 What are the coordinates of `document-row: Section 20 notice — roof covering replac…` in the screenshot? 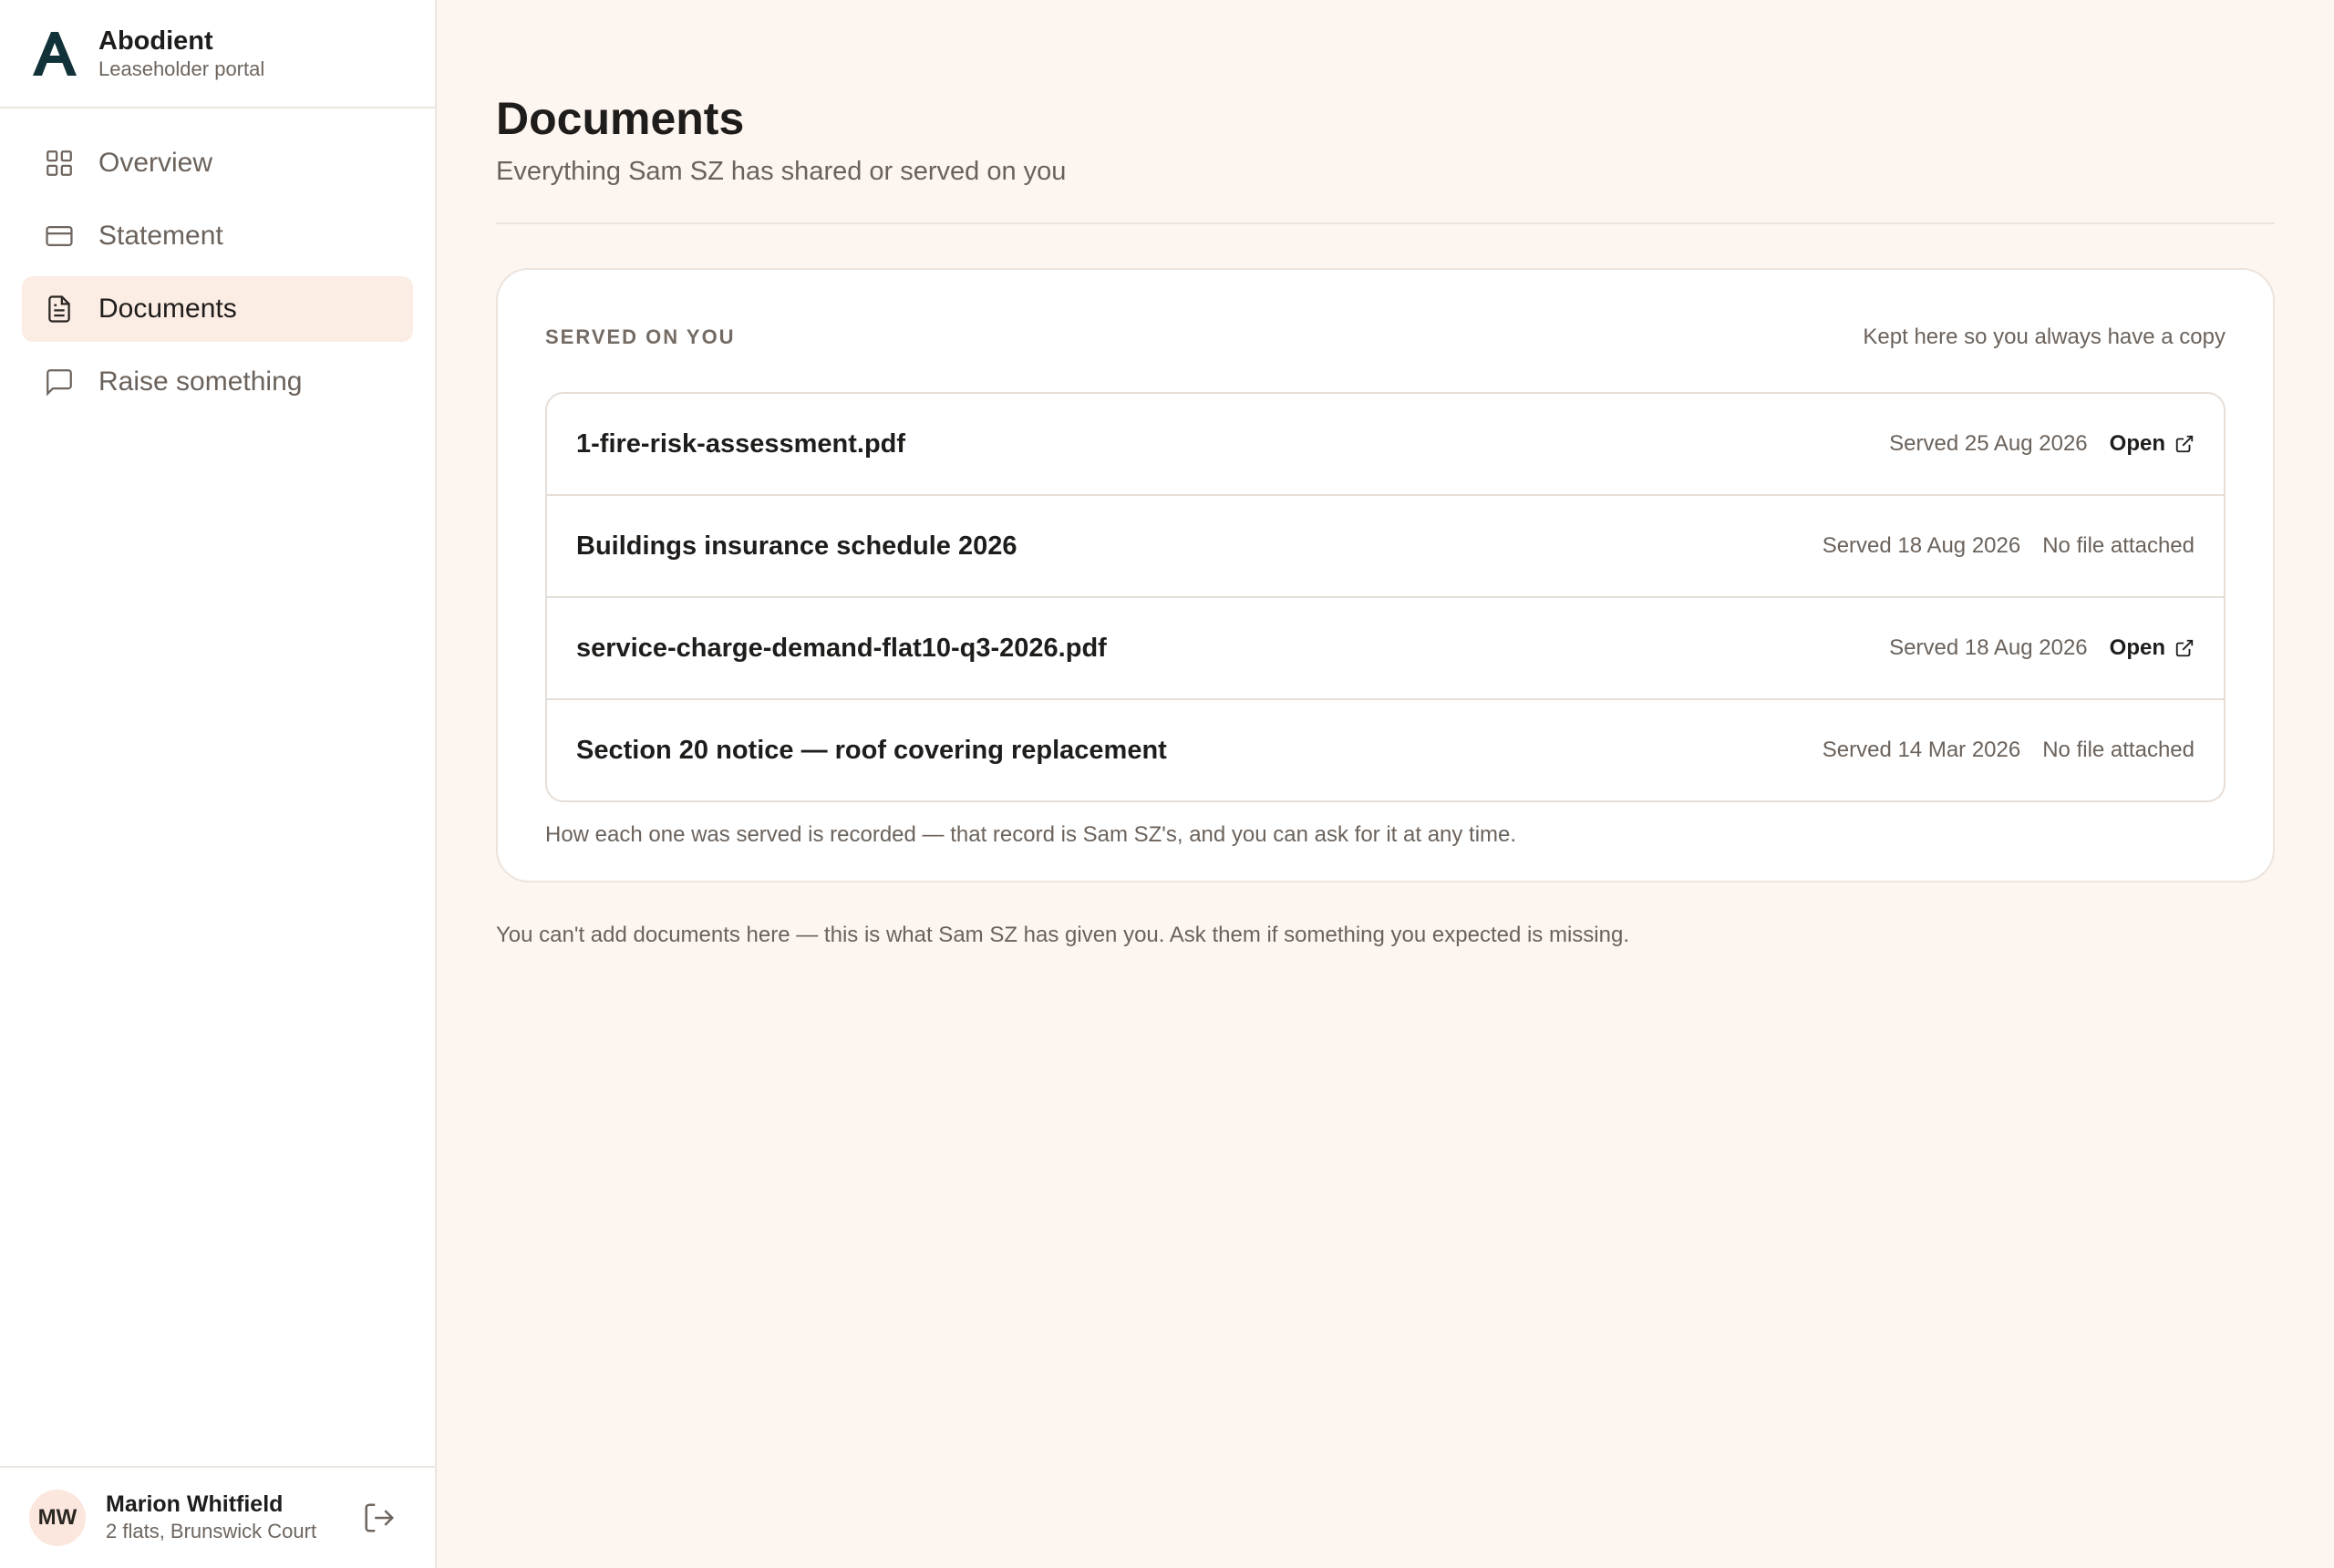 It's located at (1385, 750).